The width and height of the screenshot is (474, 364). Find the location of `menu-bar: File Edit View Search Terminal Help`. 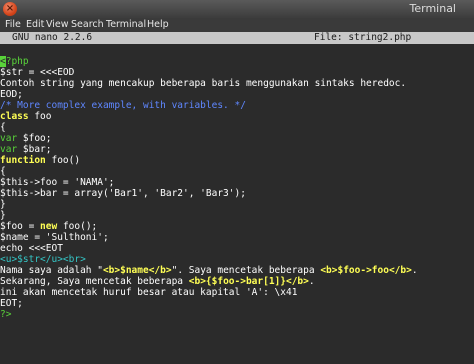

menu-bar: File Edit View Search Terminal Help is located at coordinates (237, 25).